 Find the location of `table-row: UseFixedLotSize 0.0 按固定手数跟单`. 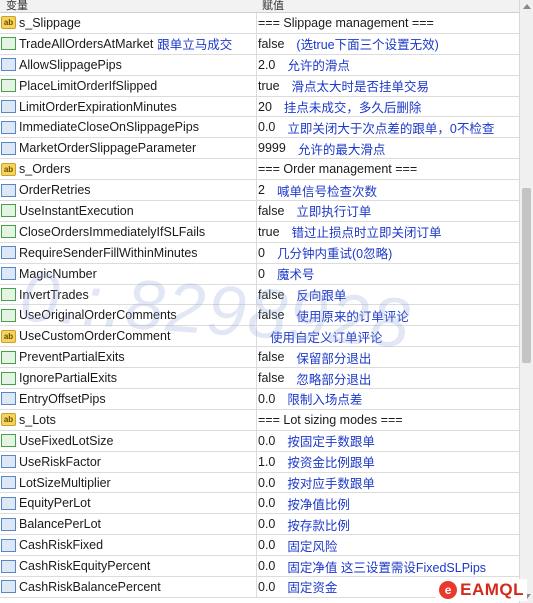

table-row: UseFixedLotSize 0.0 按固定手数跟单 is located at coordinates (259, 441).